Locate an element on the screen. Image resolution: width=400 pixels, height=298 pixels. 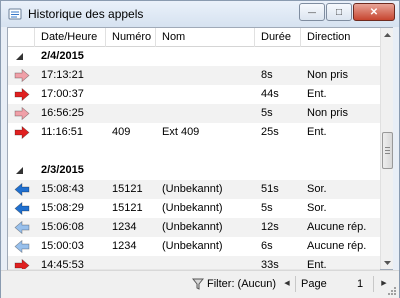
close-button: ✕ is located at coordinates (374, 12).